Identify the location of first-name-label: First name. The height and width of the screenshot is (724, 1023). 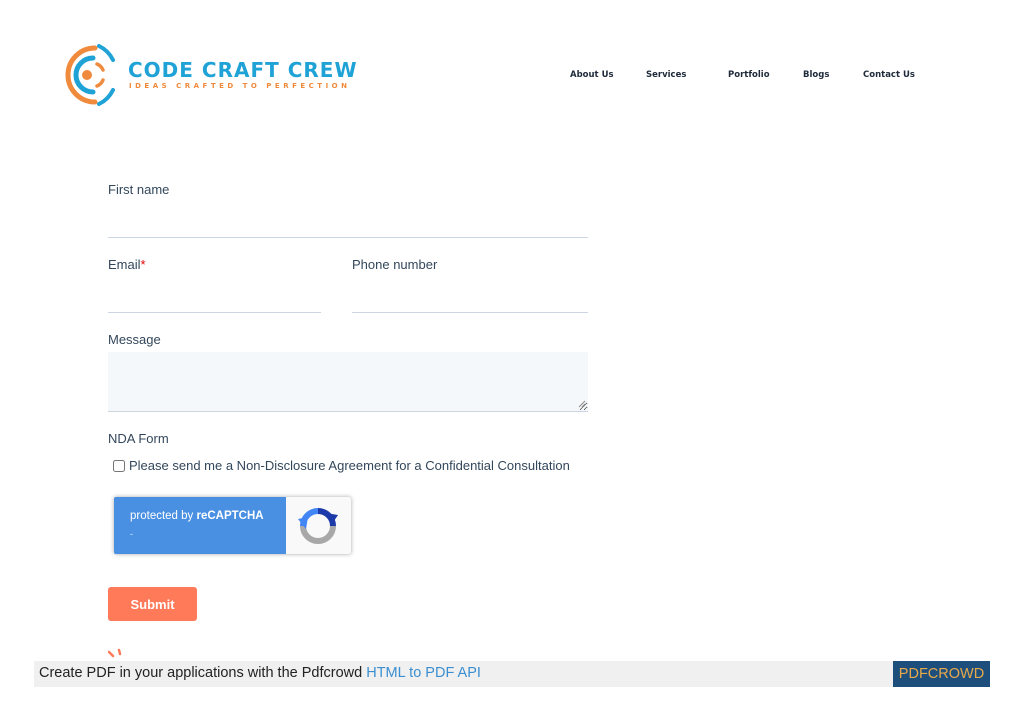
(139, 189).